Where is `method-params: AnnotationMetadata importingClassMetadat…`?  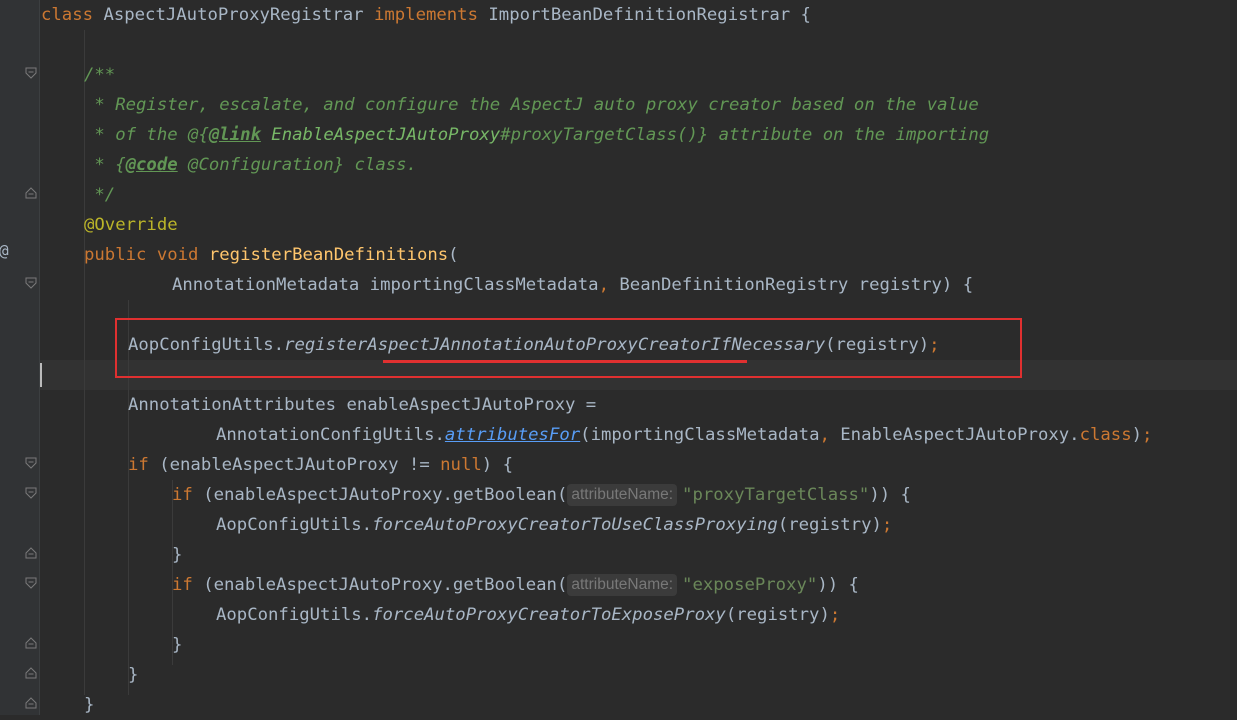 method-params: AnnotationMetadata importingClassMetadat… is located at coordinates (572, 285).